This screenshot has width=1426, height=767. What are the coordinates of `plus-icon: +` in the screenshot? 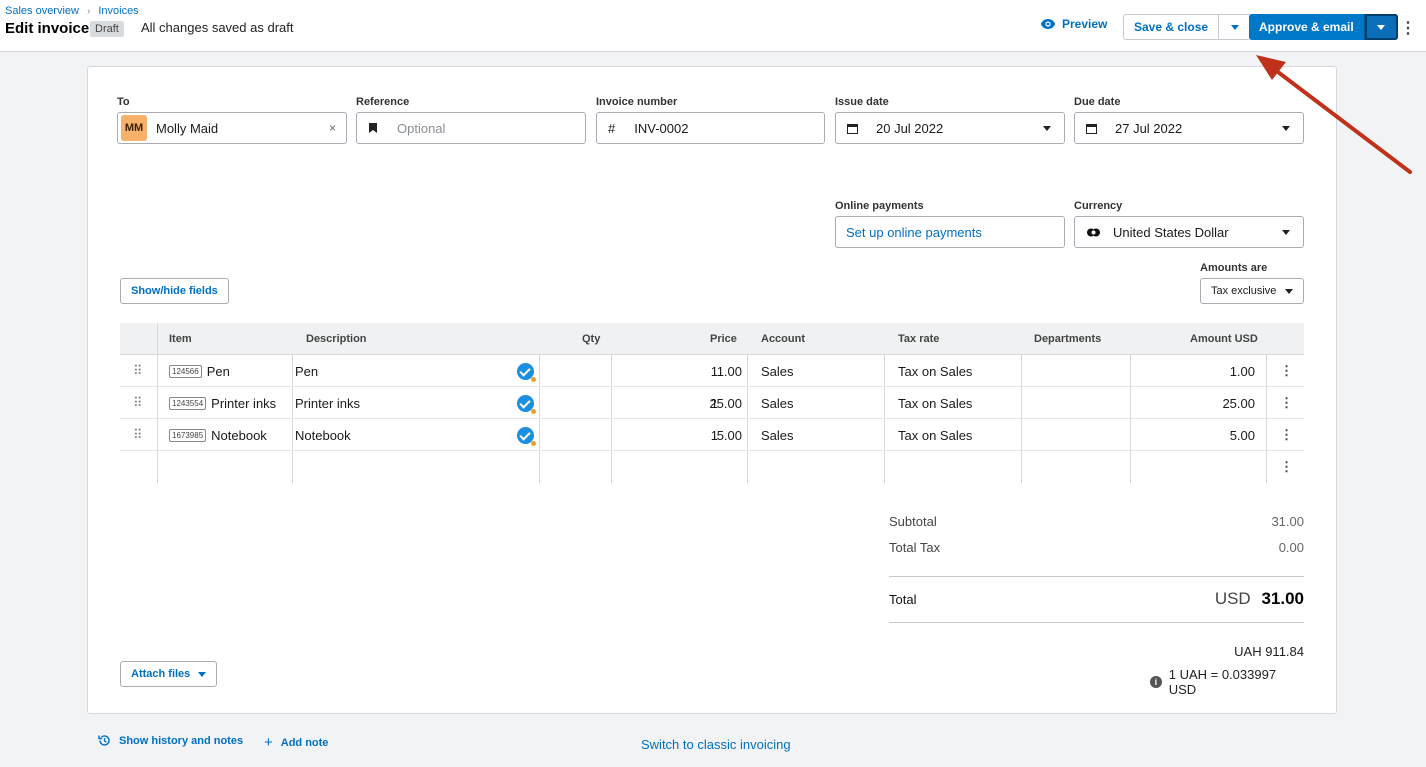 It's located at (268, 742).